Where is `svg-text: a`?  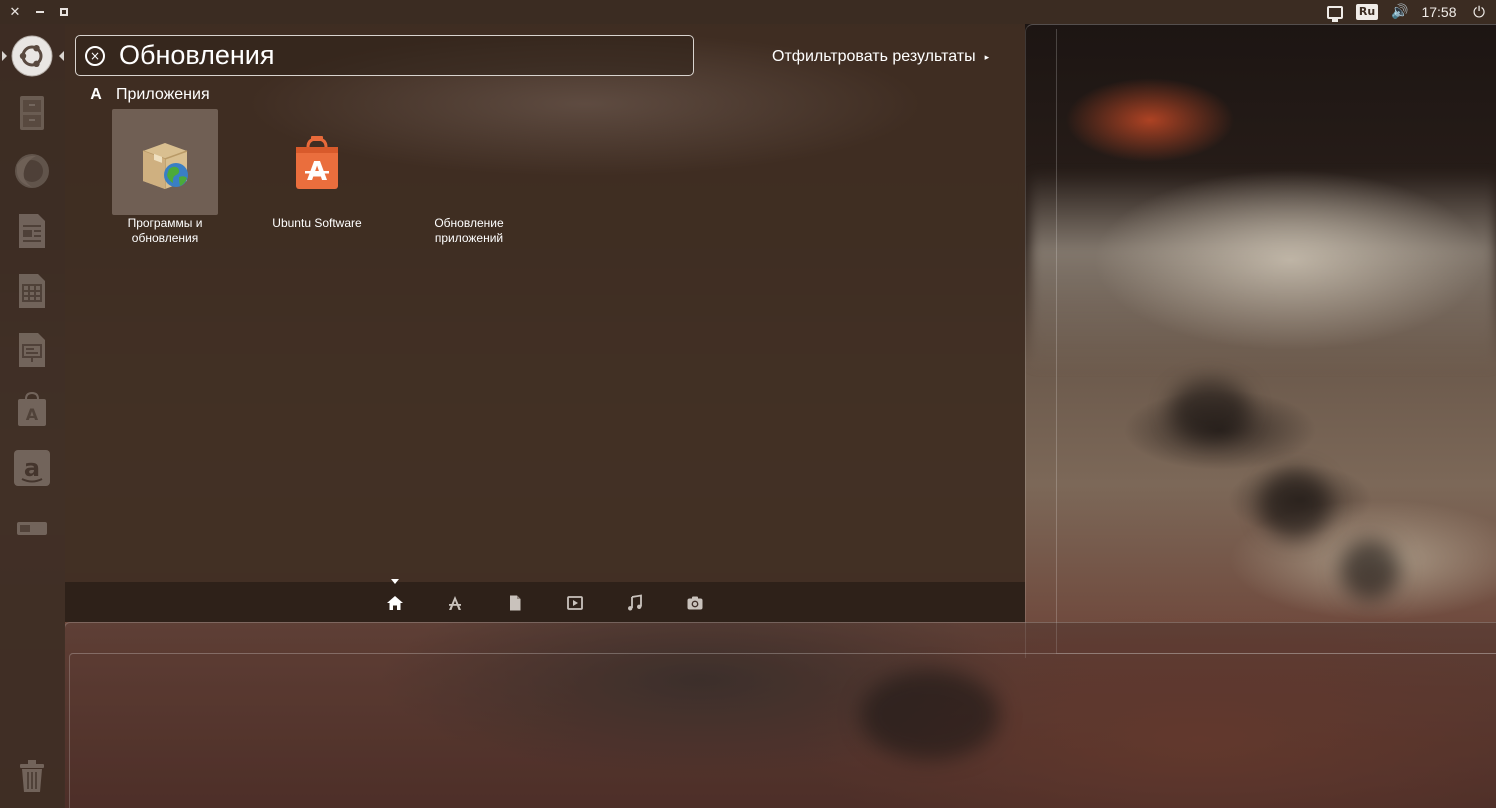 svg-text: a is located at coordinates (32, 468).